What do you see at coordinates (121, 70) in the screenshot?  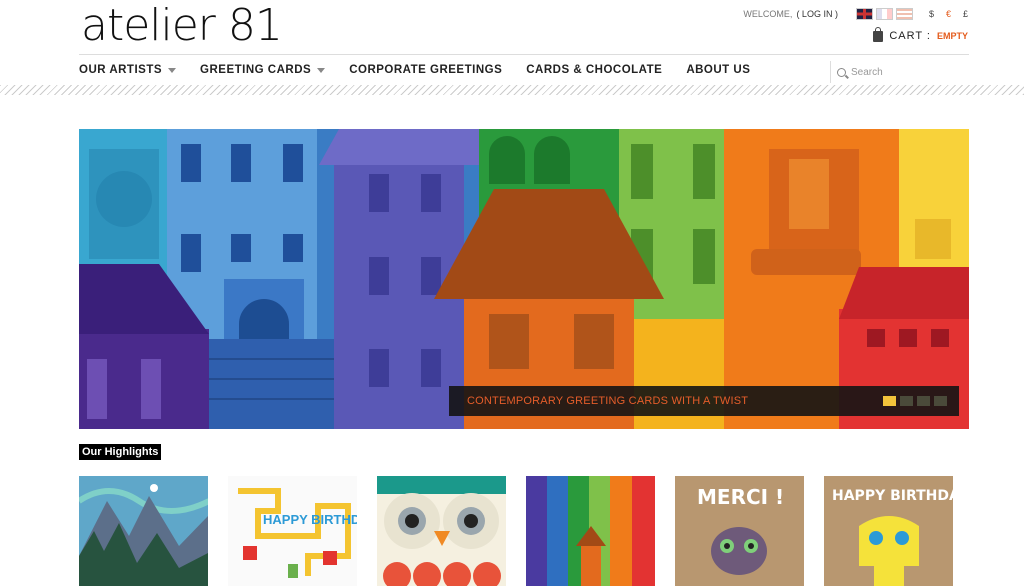 I see `nav-label: OUR ARTISTS` at bounding box center [121, 70].